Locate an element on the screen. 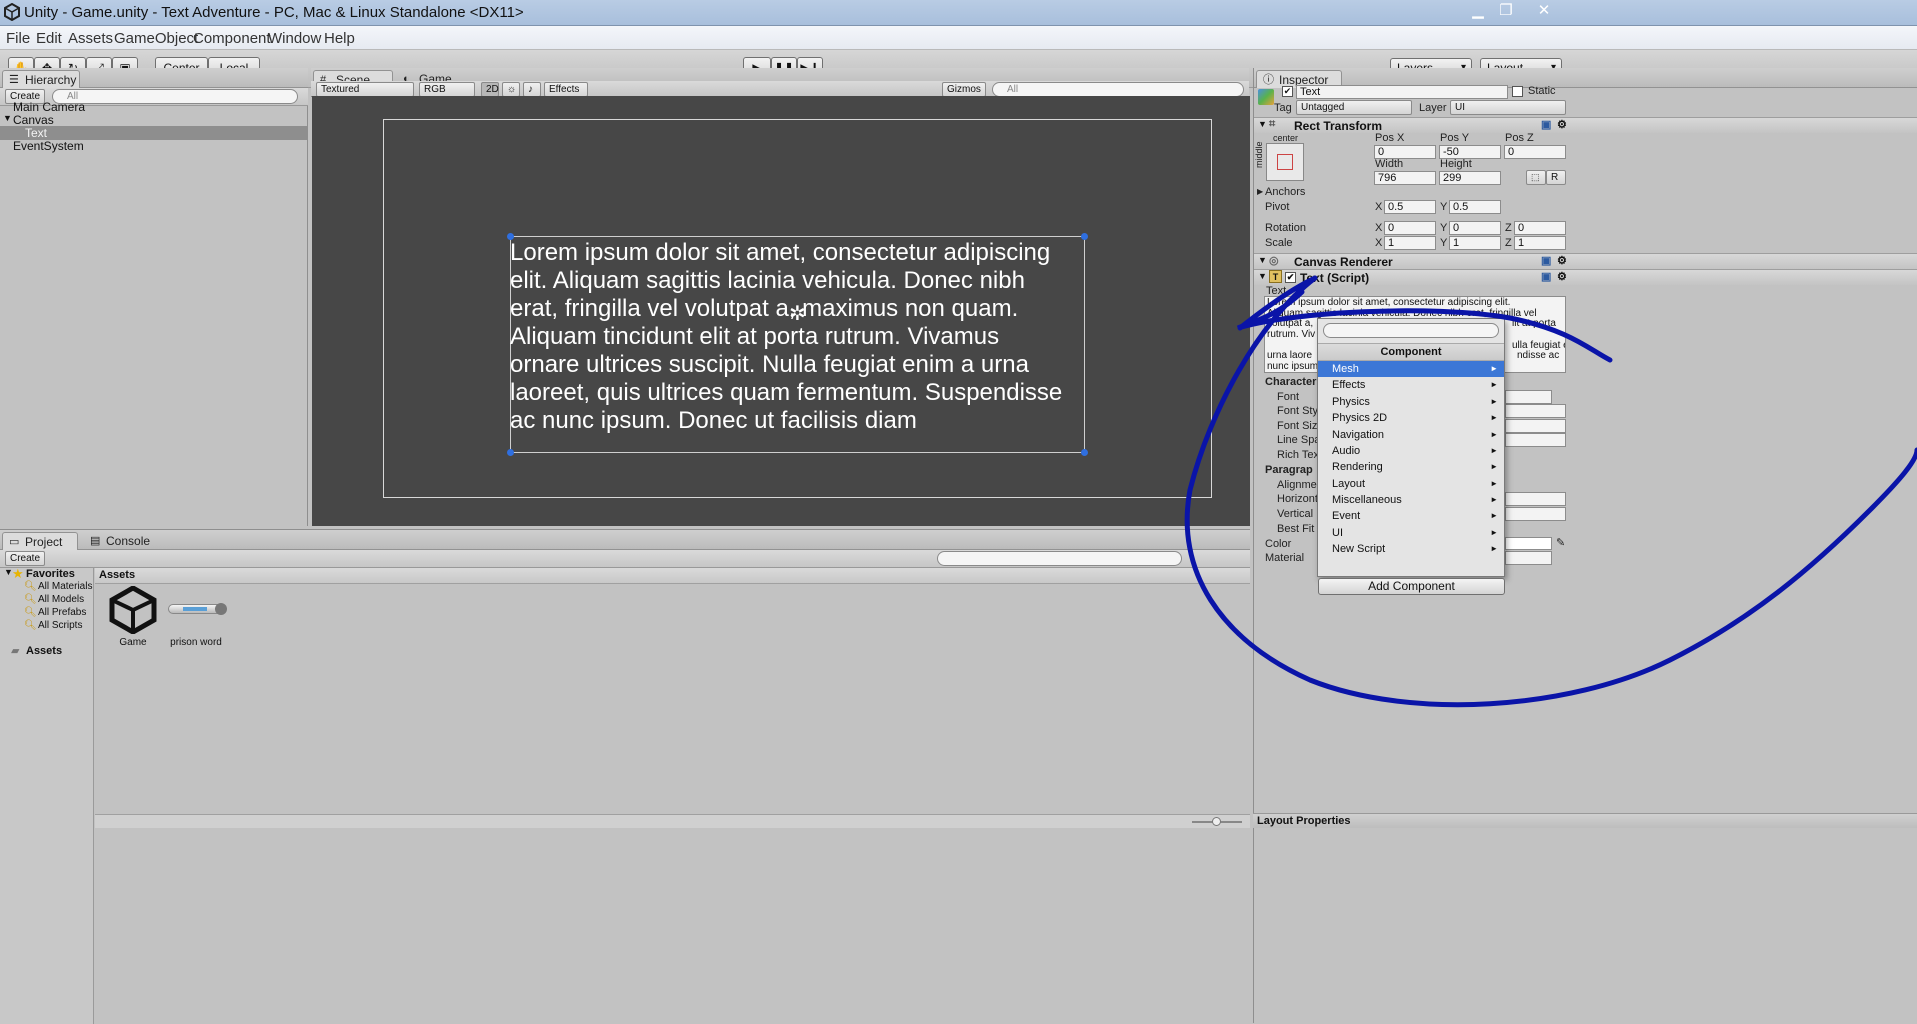  component-item-new-script: New Script ► is located at coordinates (1411, 549).